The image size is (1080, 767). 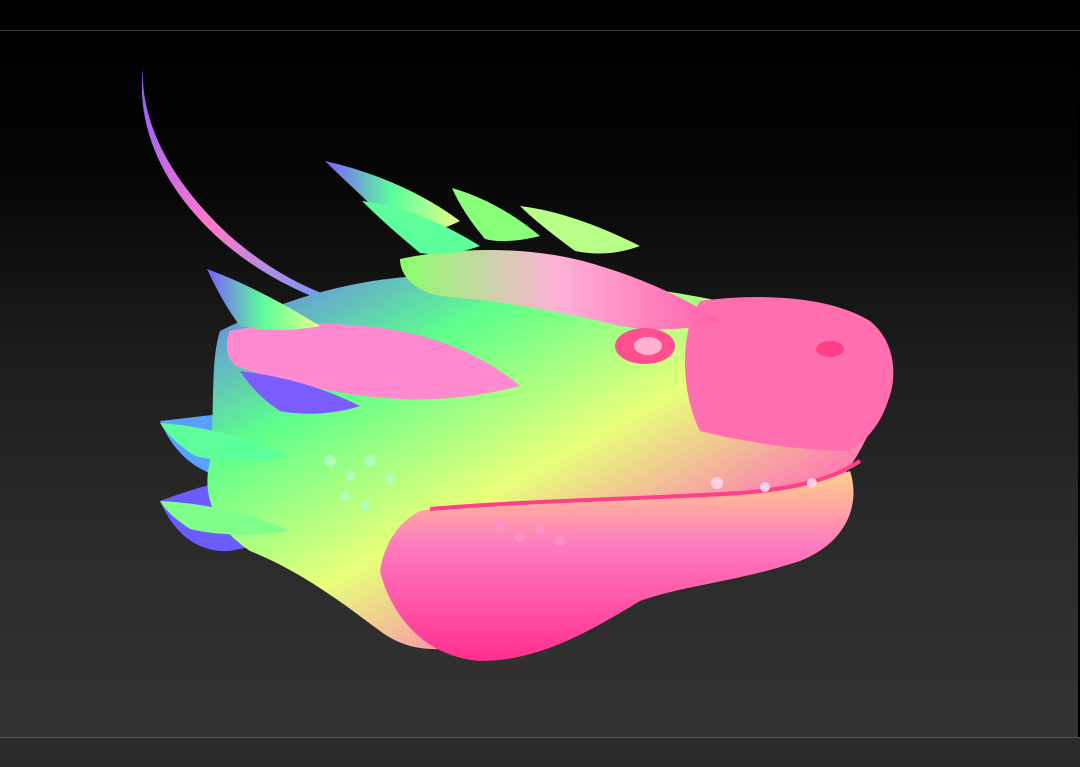 I want to click on nostril, so click(x=830, y=349).